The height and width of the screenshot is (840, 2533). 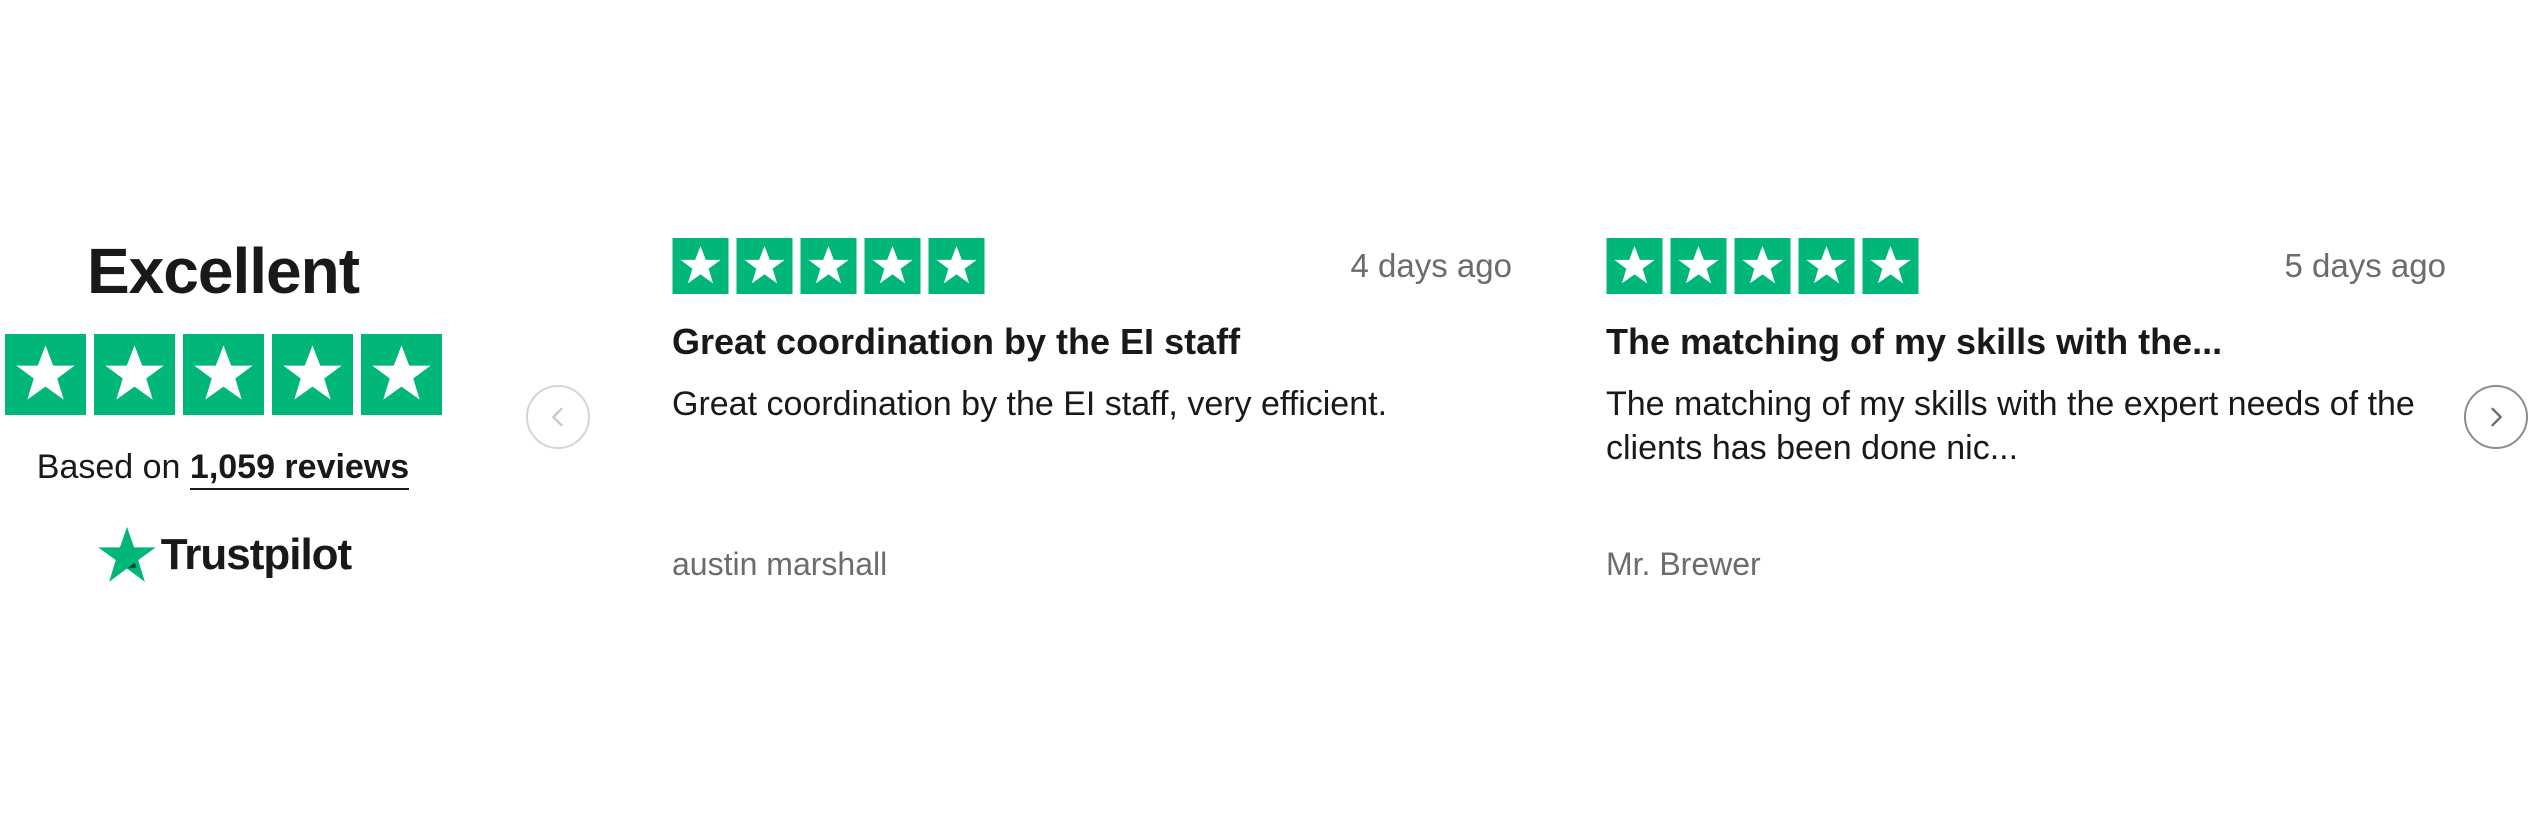 I want to click on review-count-link: 1,059 reviews, so click(x=299, y=469).